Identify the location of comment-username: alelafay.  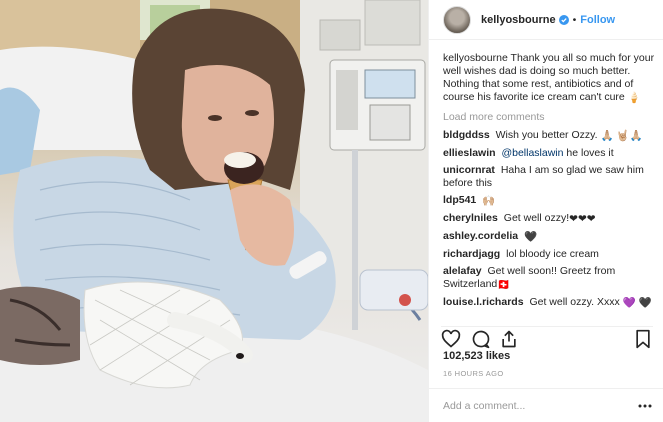
(462, 271).